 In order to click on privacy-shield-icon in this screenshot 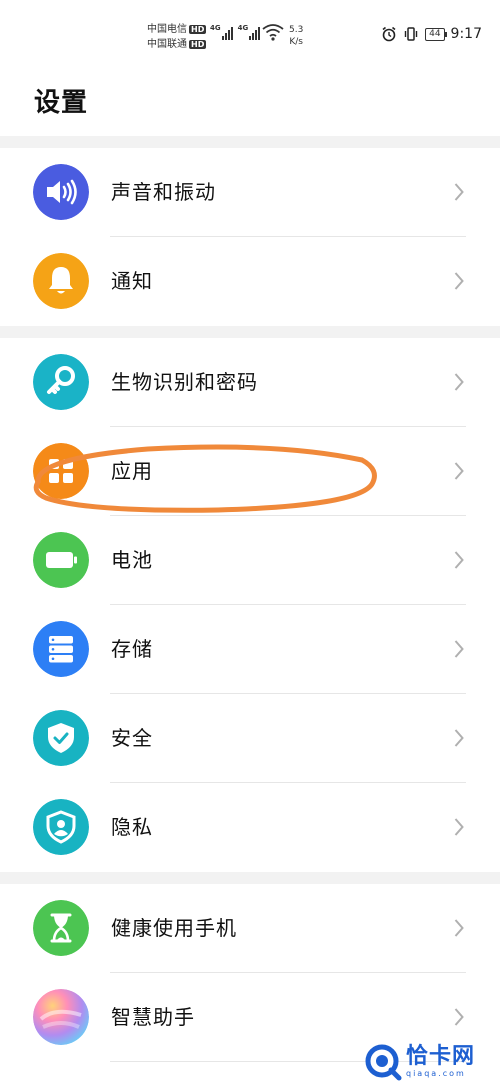, I will do `click(61, 827)`.